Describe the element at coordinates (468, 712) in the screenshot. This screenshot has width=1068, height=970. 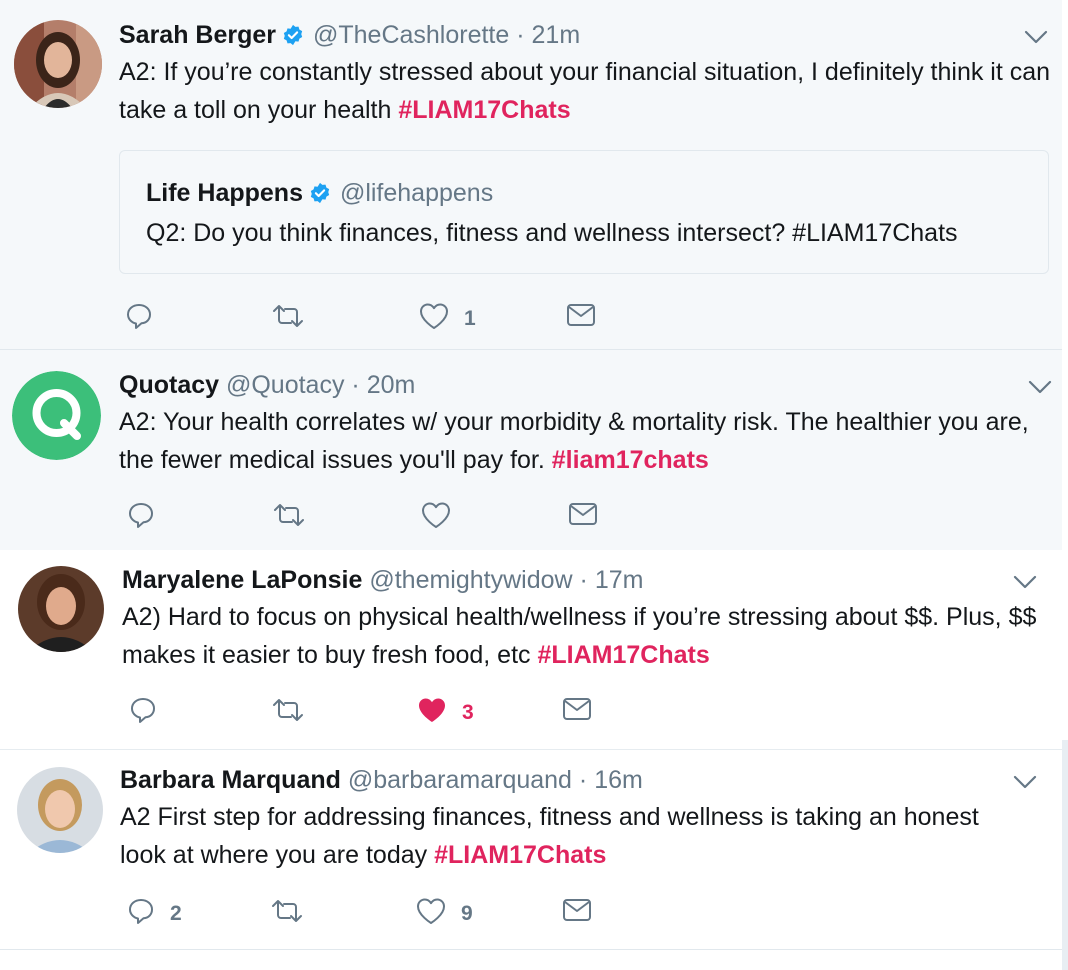
I see `like-count: 3` at that location.